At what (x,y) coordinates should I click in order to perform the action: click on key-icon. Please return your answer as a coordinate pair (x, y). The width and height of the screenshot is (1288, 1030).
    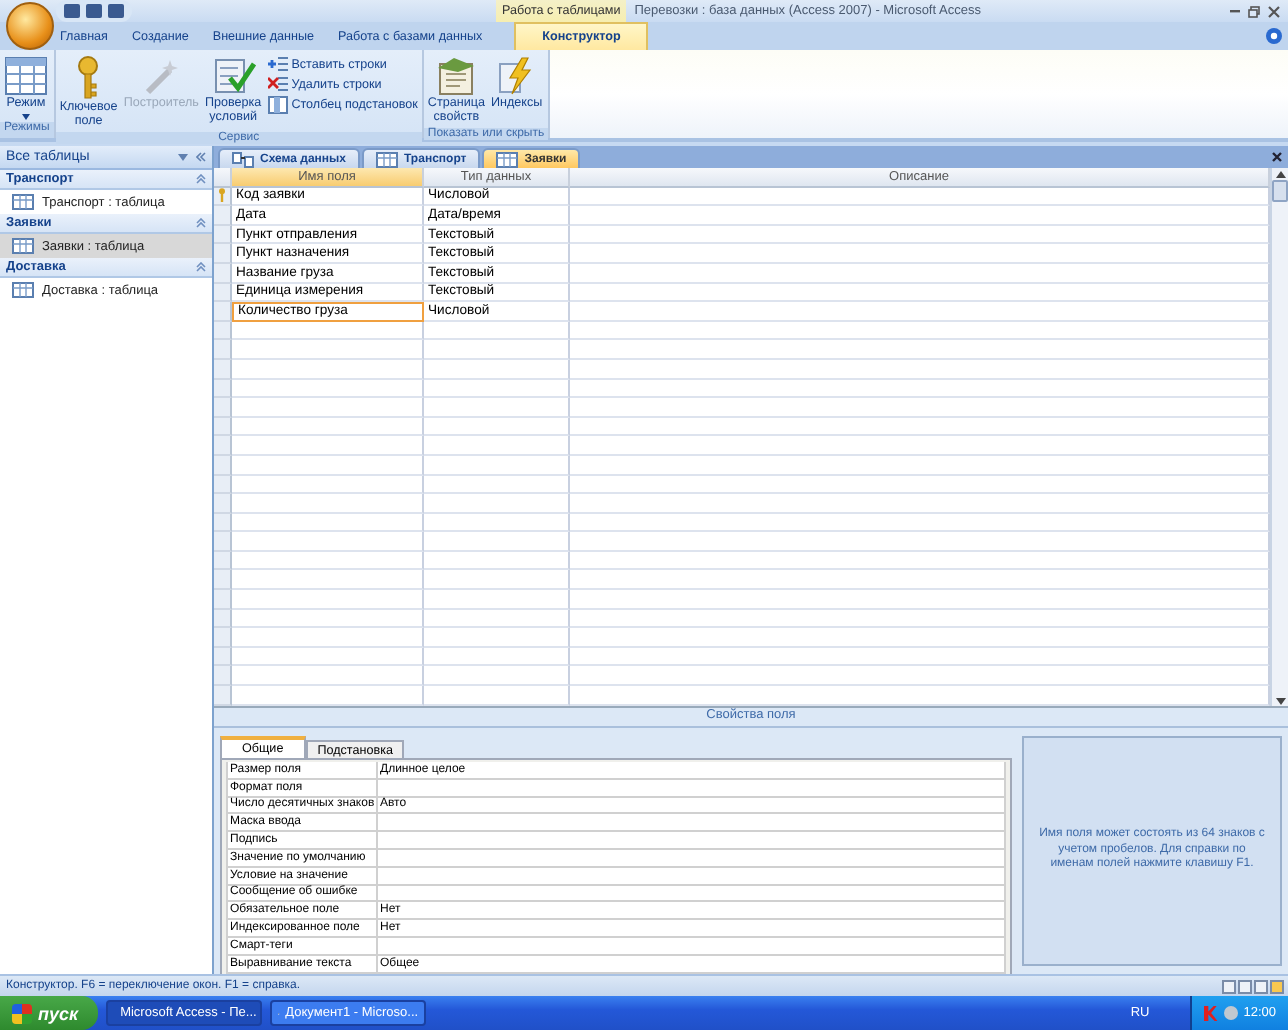
    Looking at the image, I should click on (222, 195).